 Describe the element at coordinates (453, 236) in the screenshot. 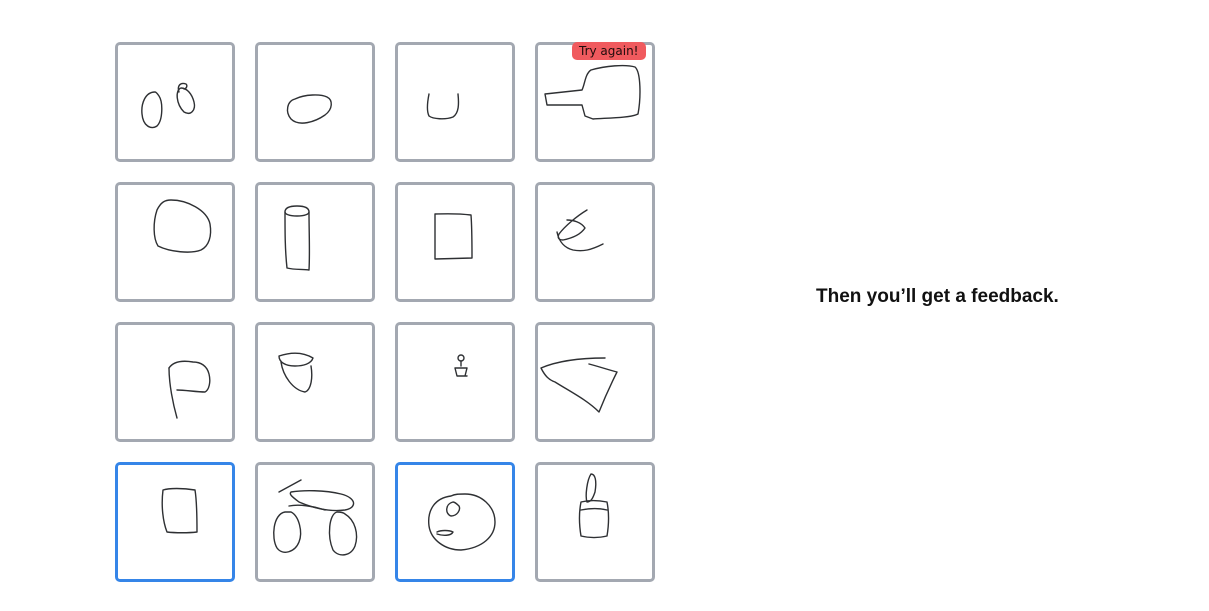

I see `square-doodle` at that location.